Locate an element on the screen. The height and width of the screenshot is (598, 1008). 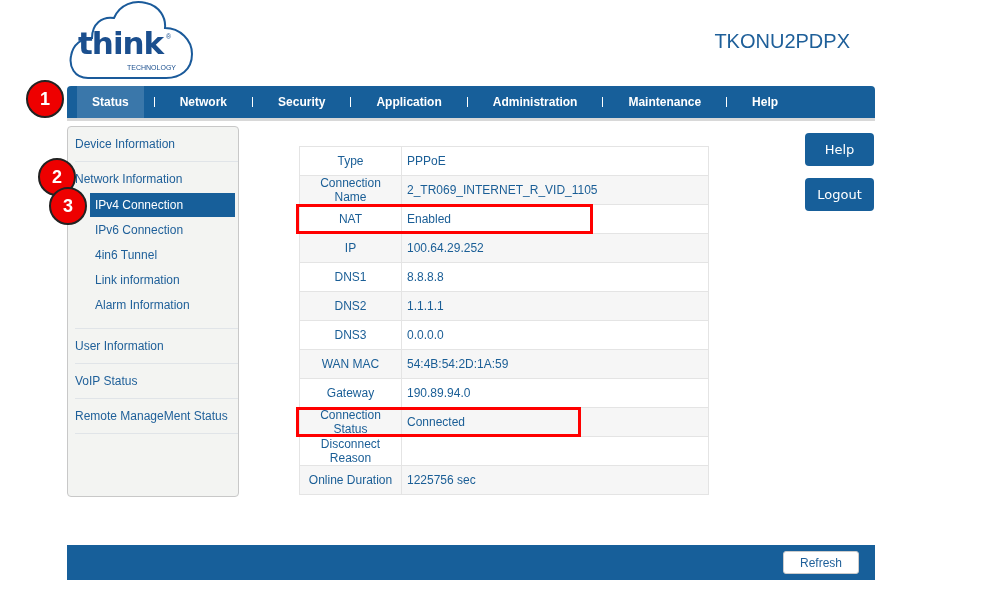
table-cell: WAN MAC is located at coordinates (351, 364).